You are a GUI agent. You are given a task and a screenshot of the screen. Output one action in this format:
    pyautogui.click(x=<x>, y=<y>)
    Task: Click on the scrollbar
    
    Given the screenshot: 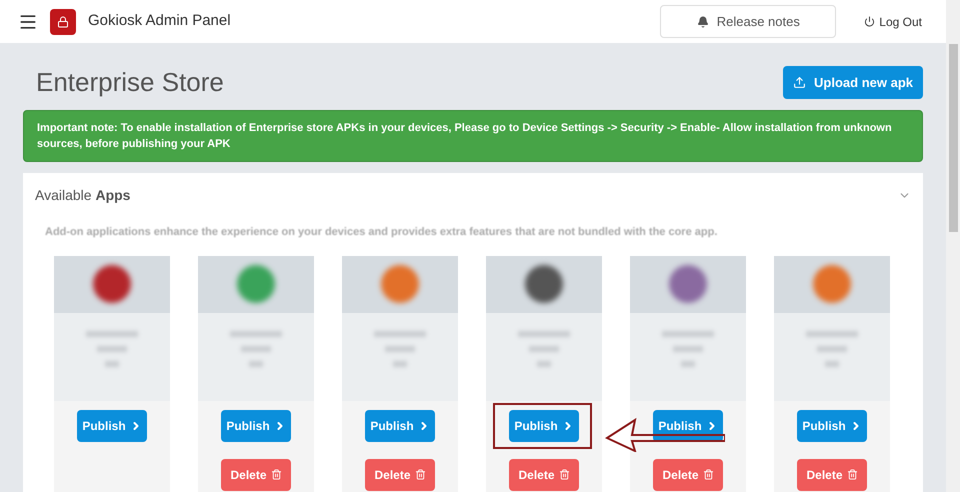 What is the action you would take?
    pyautogui.click(x=953, y=246)
    